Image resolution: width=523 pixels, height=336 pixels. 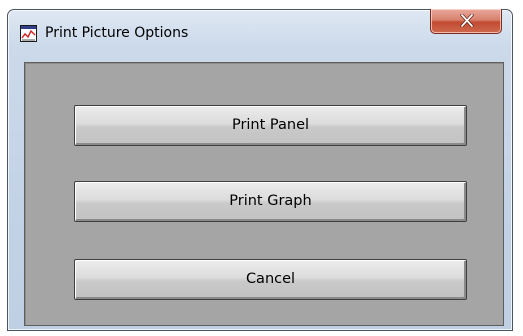 What do you see at coordinates (270, 201) in the screenshot?
I see `print-graph-button: Print Graph` at bounding box center [270, 201].